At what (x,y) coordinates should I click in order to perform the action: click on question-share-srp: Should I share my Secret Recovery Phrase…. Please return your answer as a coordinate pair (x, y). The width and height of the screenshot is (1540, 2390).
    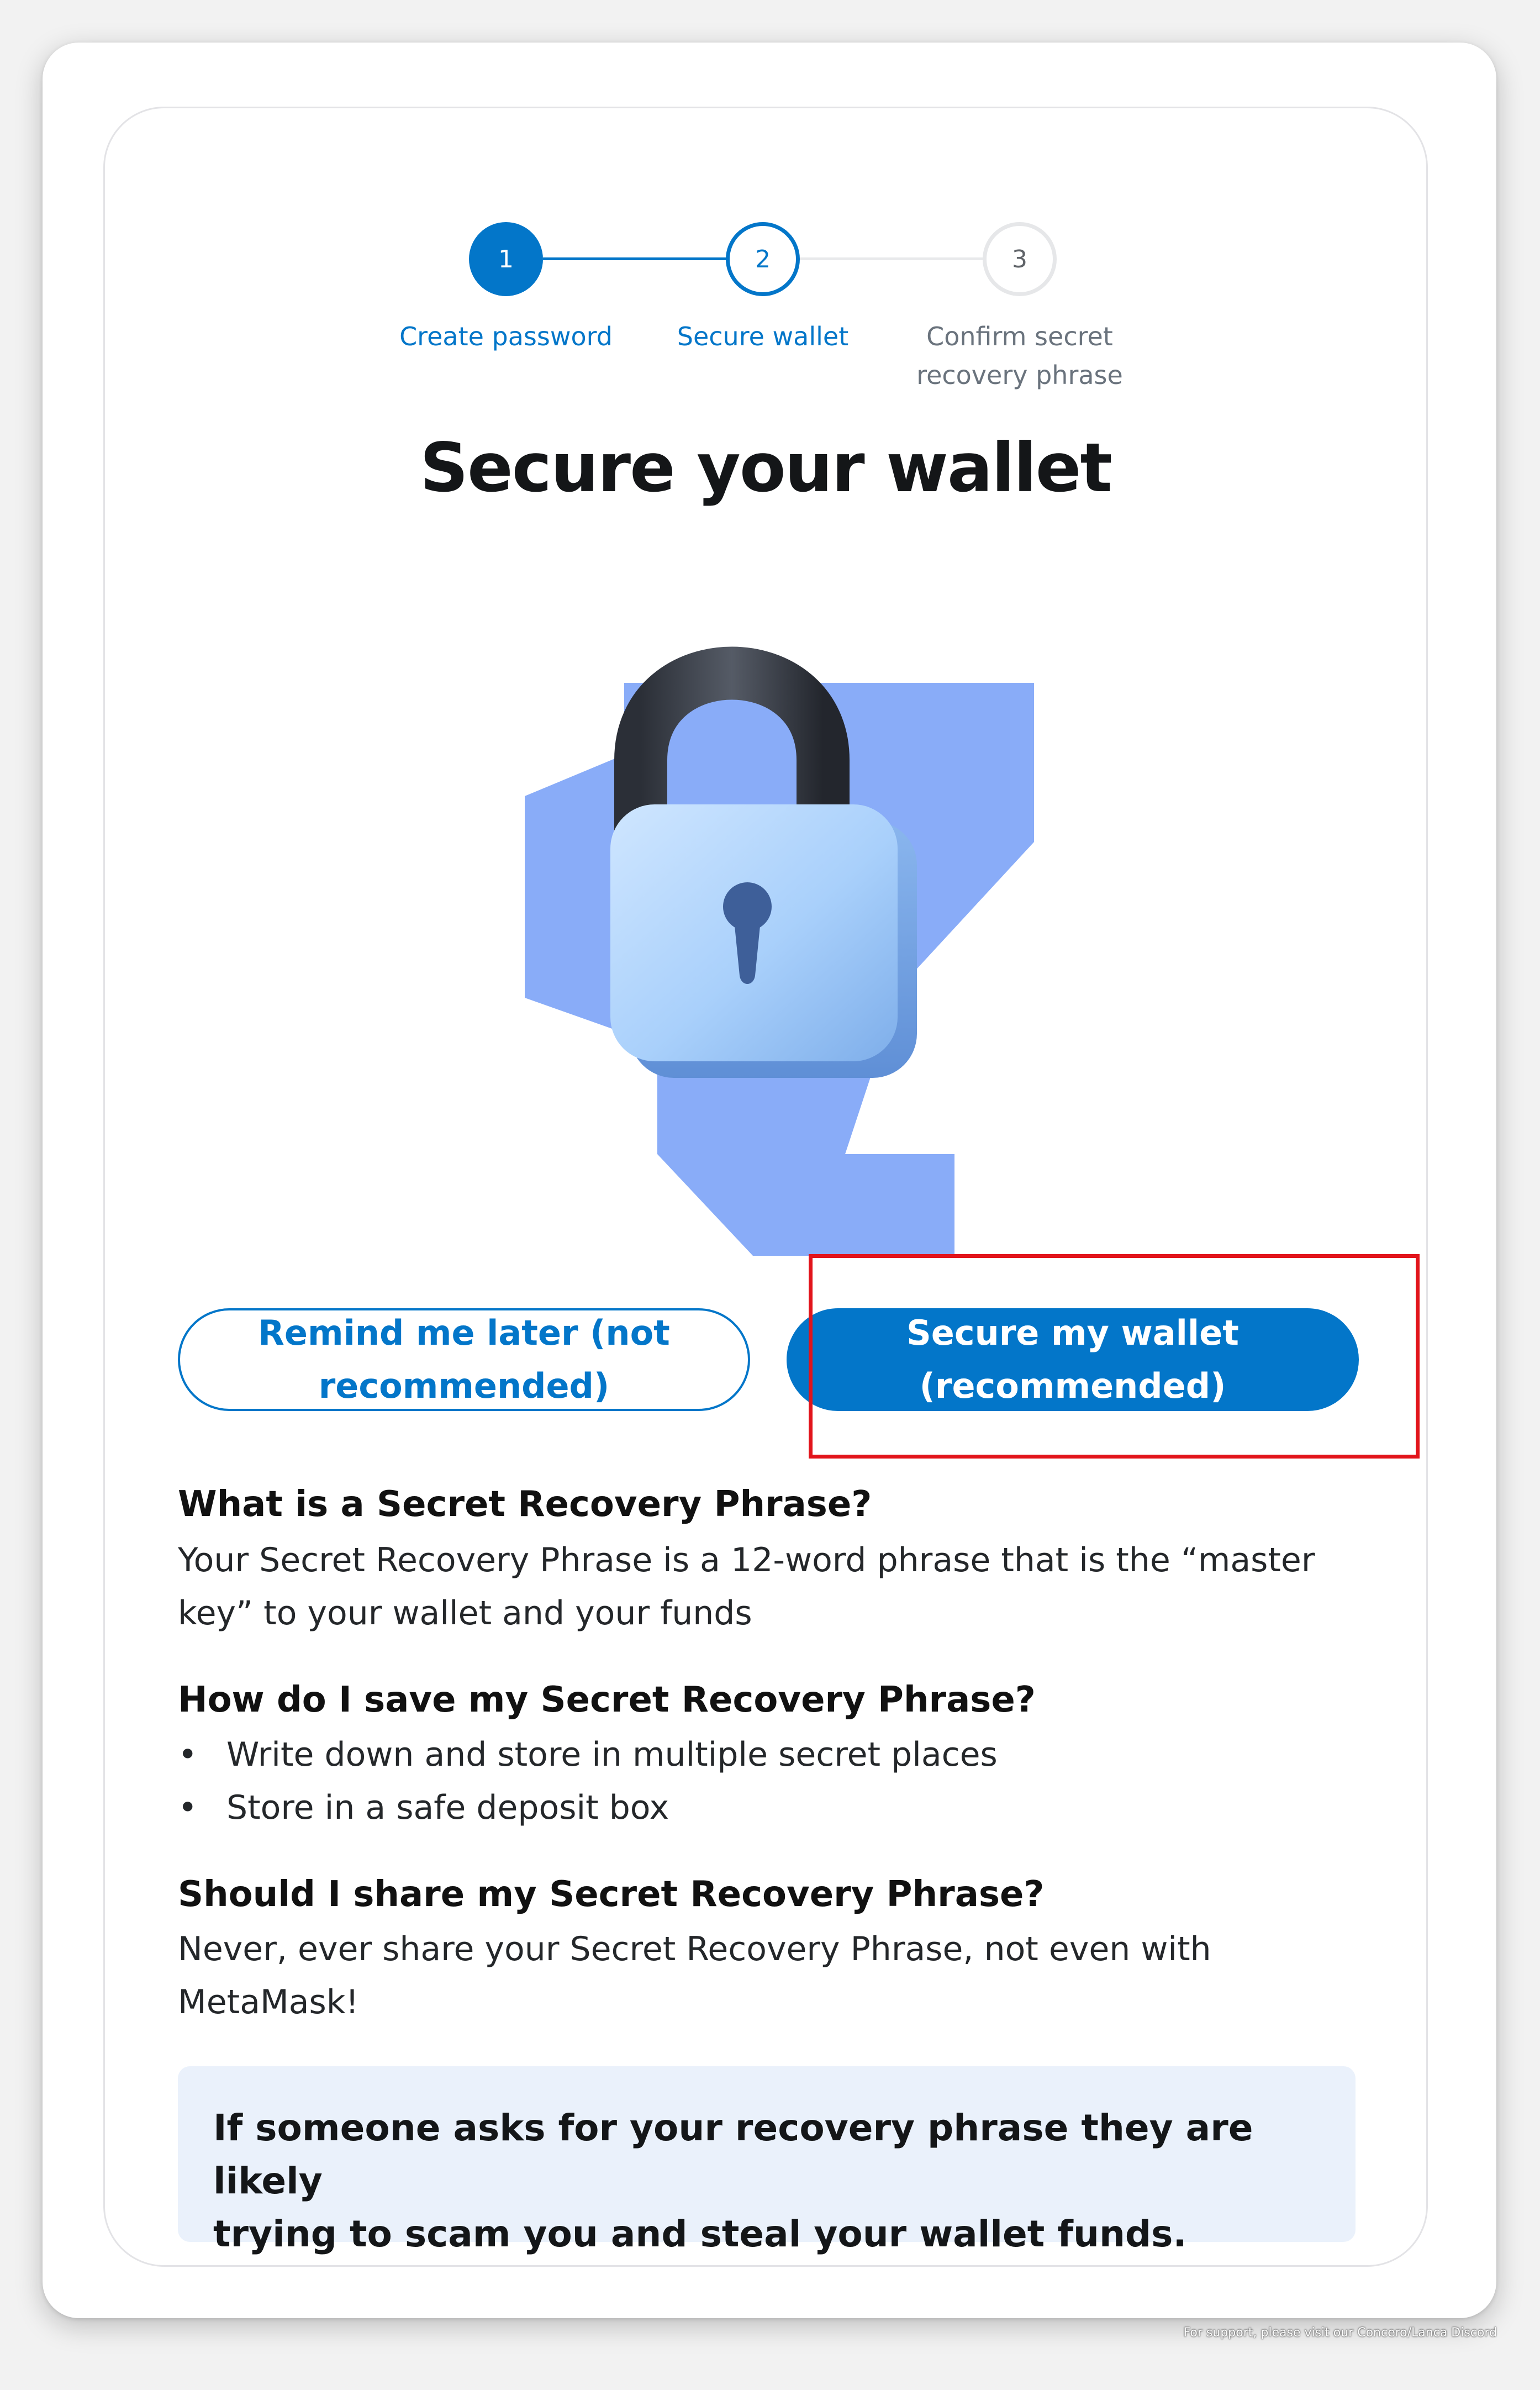
    Looking at the image, I should click on (612, 1894).